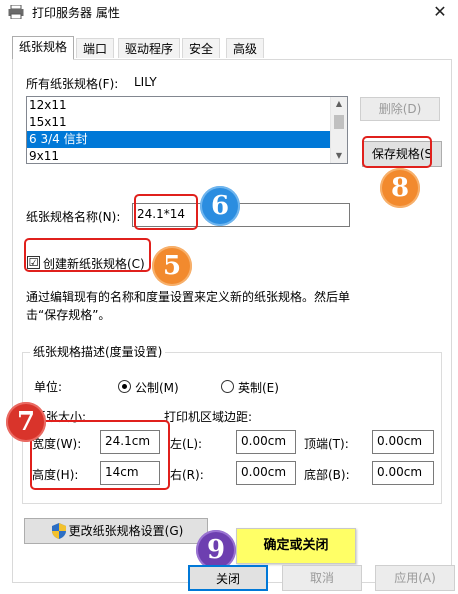 The width and height of the screenshot is (458, 594). What do you see at coordinates (258, 387) in the screenshot?
I see `english-label: 英制(E)` at bounding box center [258, 387].